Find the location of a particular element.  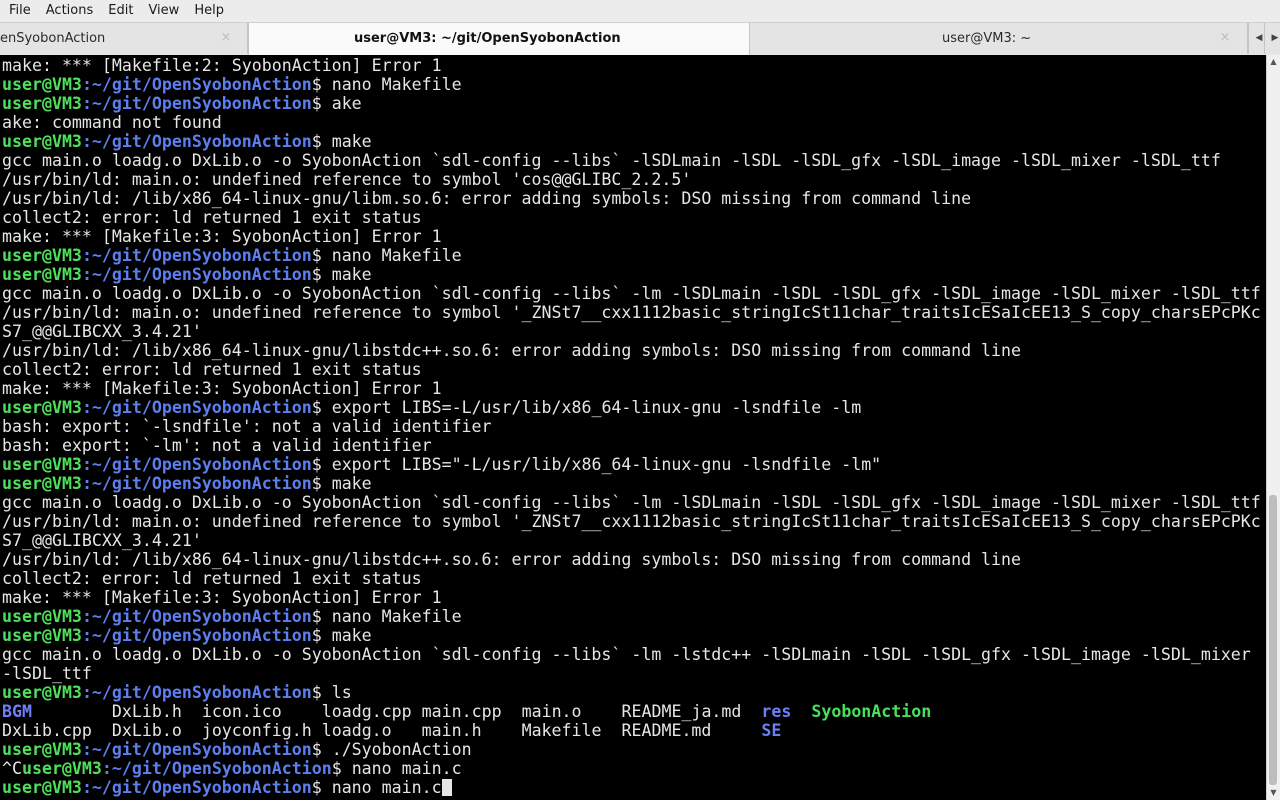

menu-view: View is located at coordinates (164, 11).